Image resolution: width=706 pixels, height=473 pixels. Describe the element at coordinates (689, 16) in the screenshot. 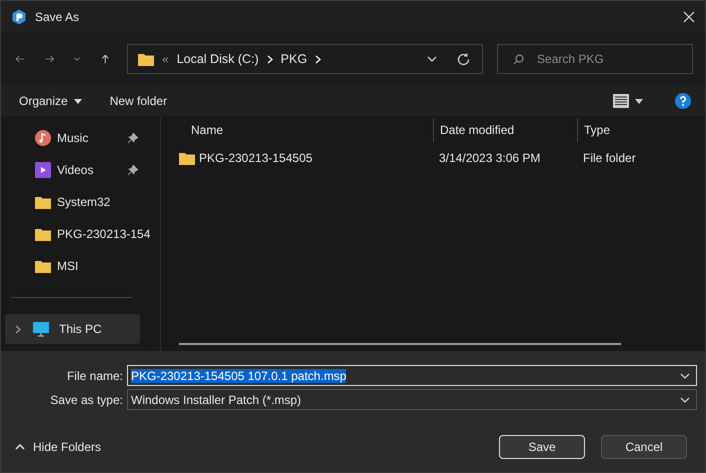

I see `close-icon` at that location.